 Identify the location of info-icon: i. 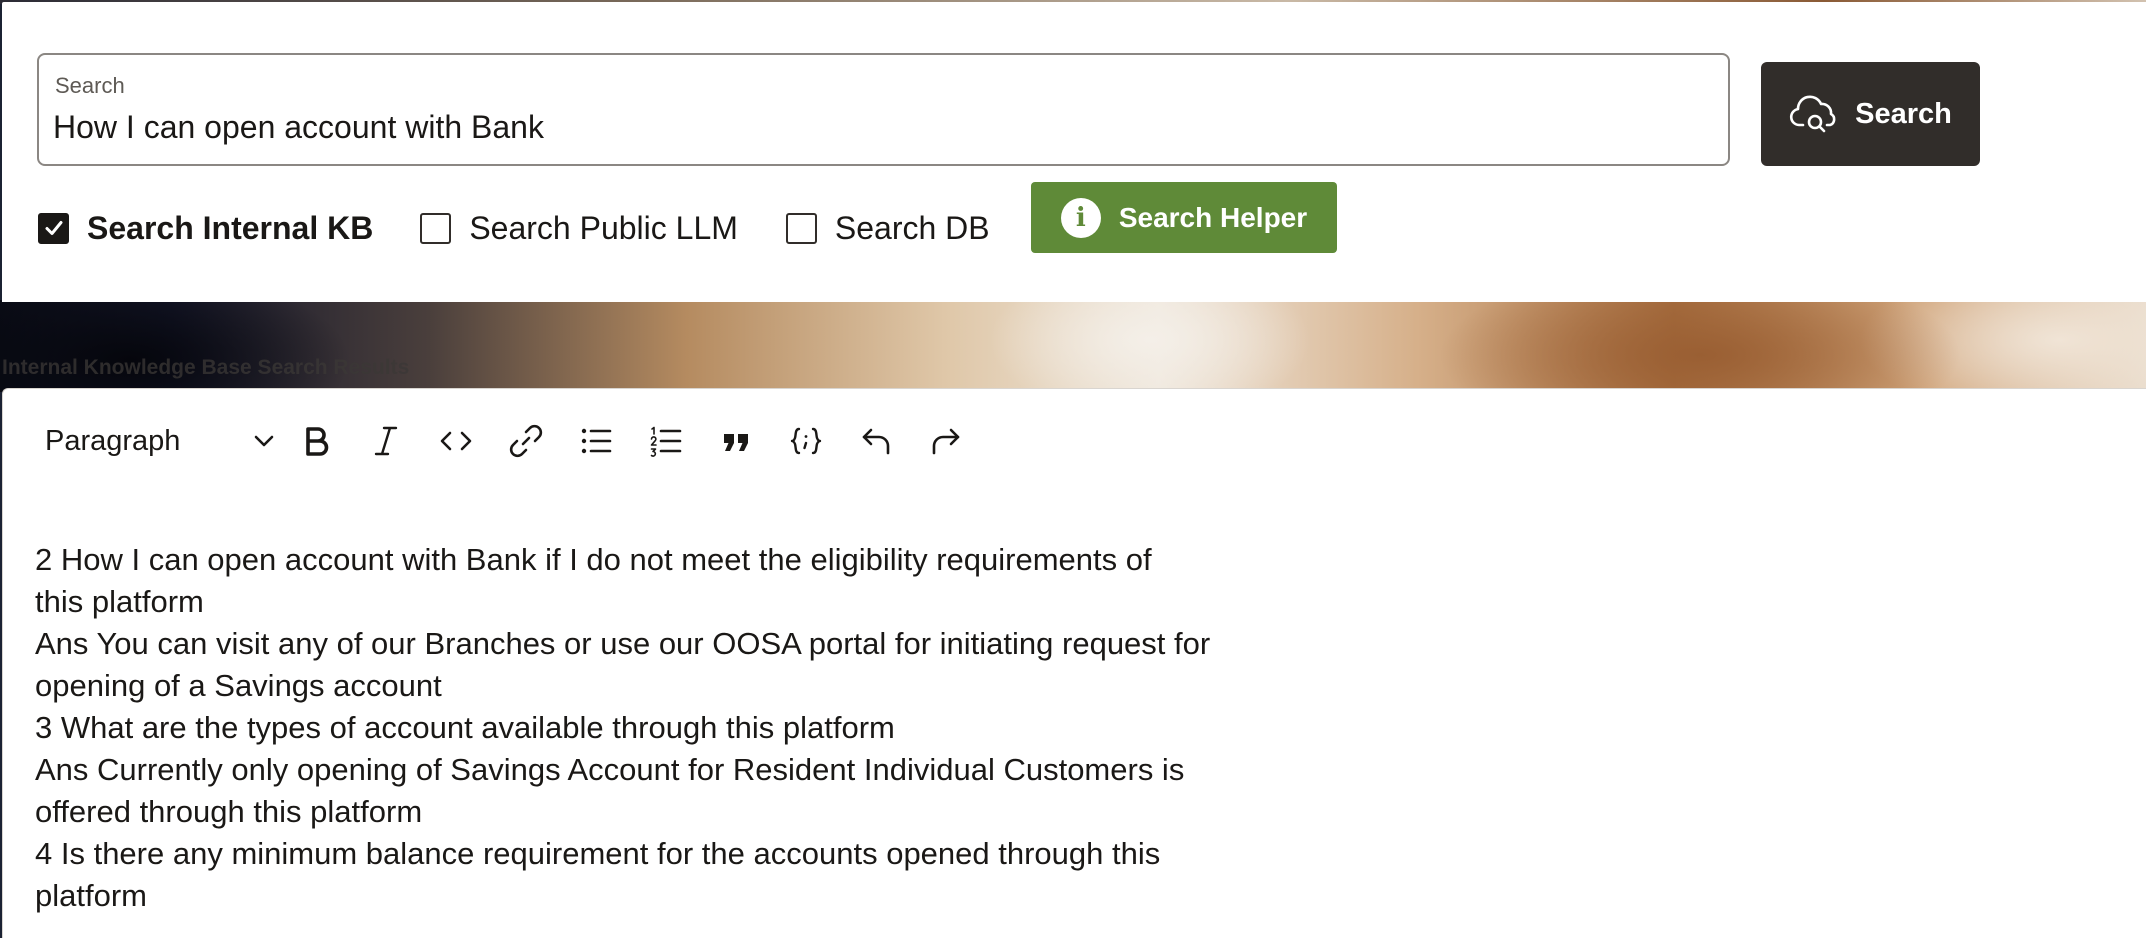
(1080, 217).